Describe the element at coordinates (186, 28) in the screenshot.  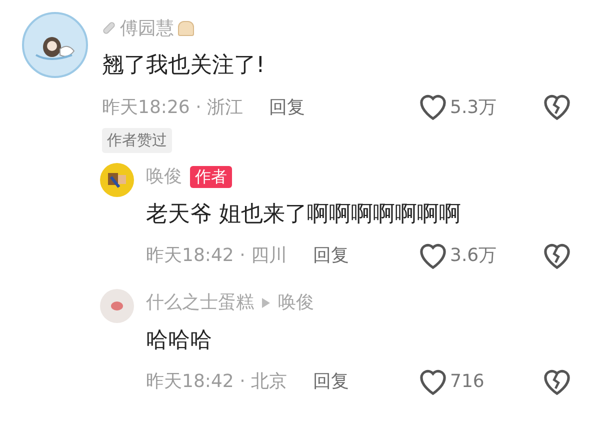
I see `bread-icon` at that location.